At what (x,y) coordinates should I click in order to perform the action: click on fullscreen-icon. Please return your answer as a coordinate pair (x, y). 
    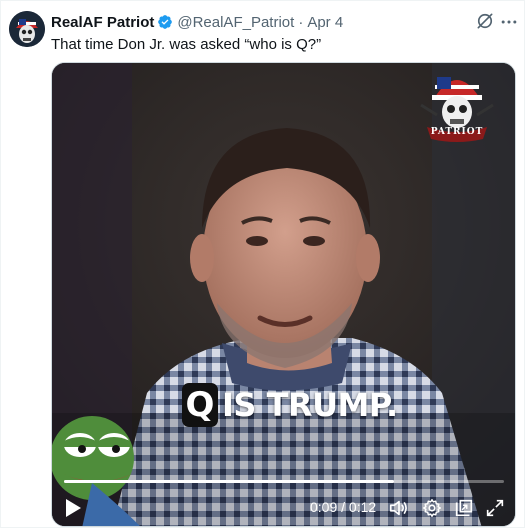
    Looking at the image, I should click on (495, 508).